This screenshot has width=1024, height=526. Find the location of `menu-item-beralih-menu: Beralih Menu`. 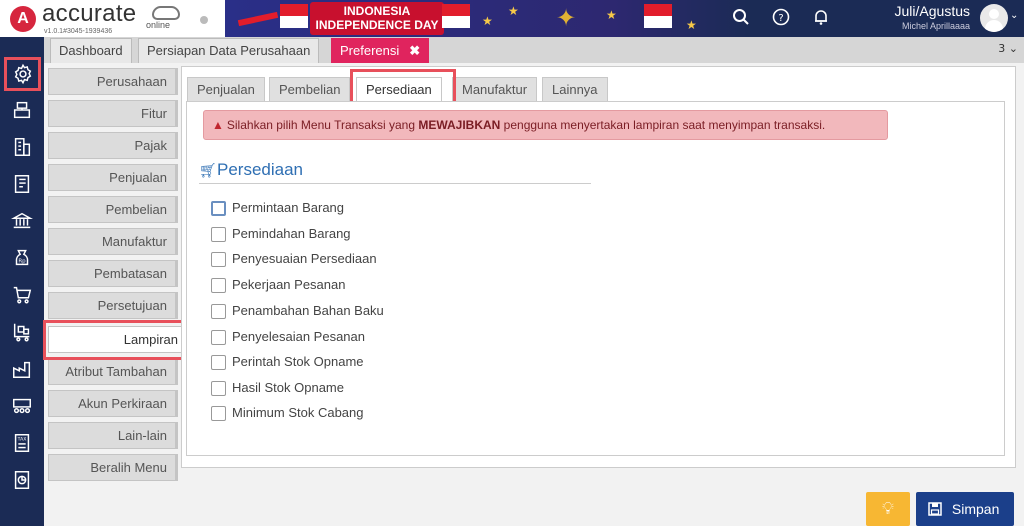

menu-item-beralih-menu: Beralih Menu is located at coordinates (113, 467).